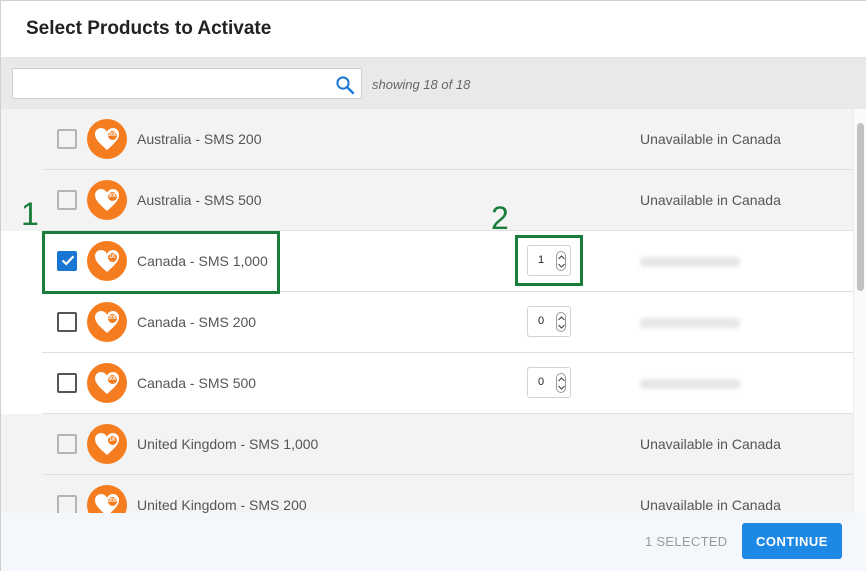 This screenshot has width=866, height=571. Describe the element at coordinates (30, 214) in the screenshot. I see `annotation-label-1: 1` at that location.